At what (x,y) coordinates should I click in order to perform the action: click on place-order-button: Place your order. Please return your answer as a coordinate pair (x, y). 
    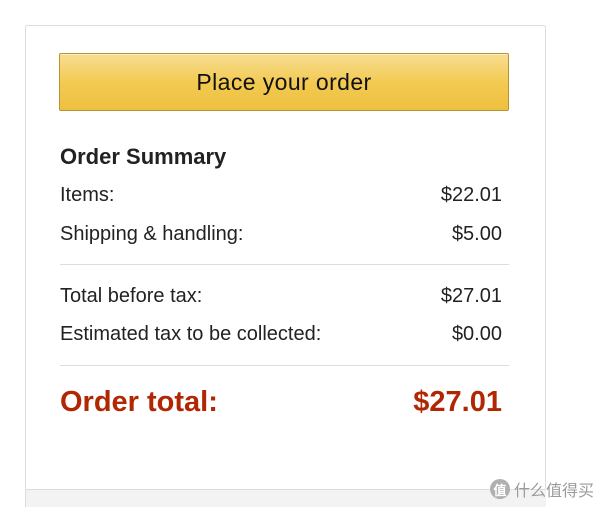
    Looking at the image, I should click on (284, 82).